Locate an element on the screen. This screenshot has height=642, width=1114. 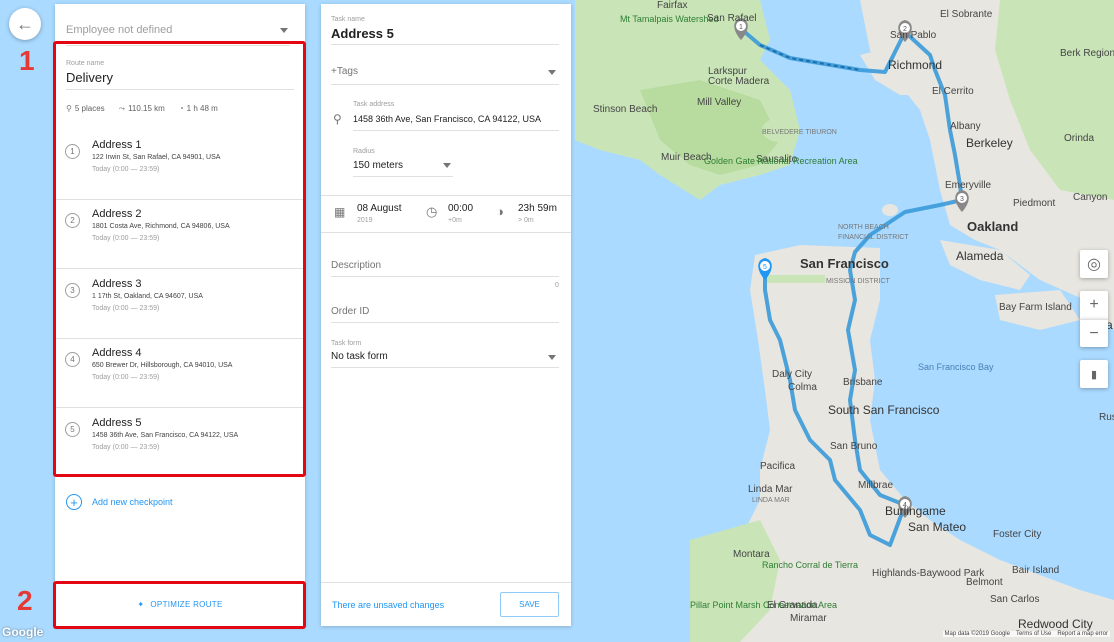
save-button: SAVE is located at coordinates (529, 604).